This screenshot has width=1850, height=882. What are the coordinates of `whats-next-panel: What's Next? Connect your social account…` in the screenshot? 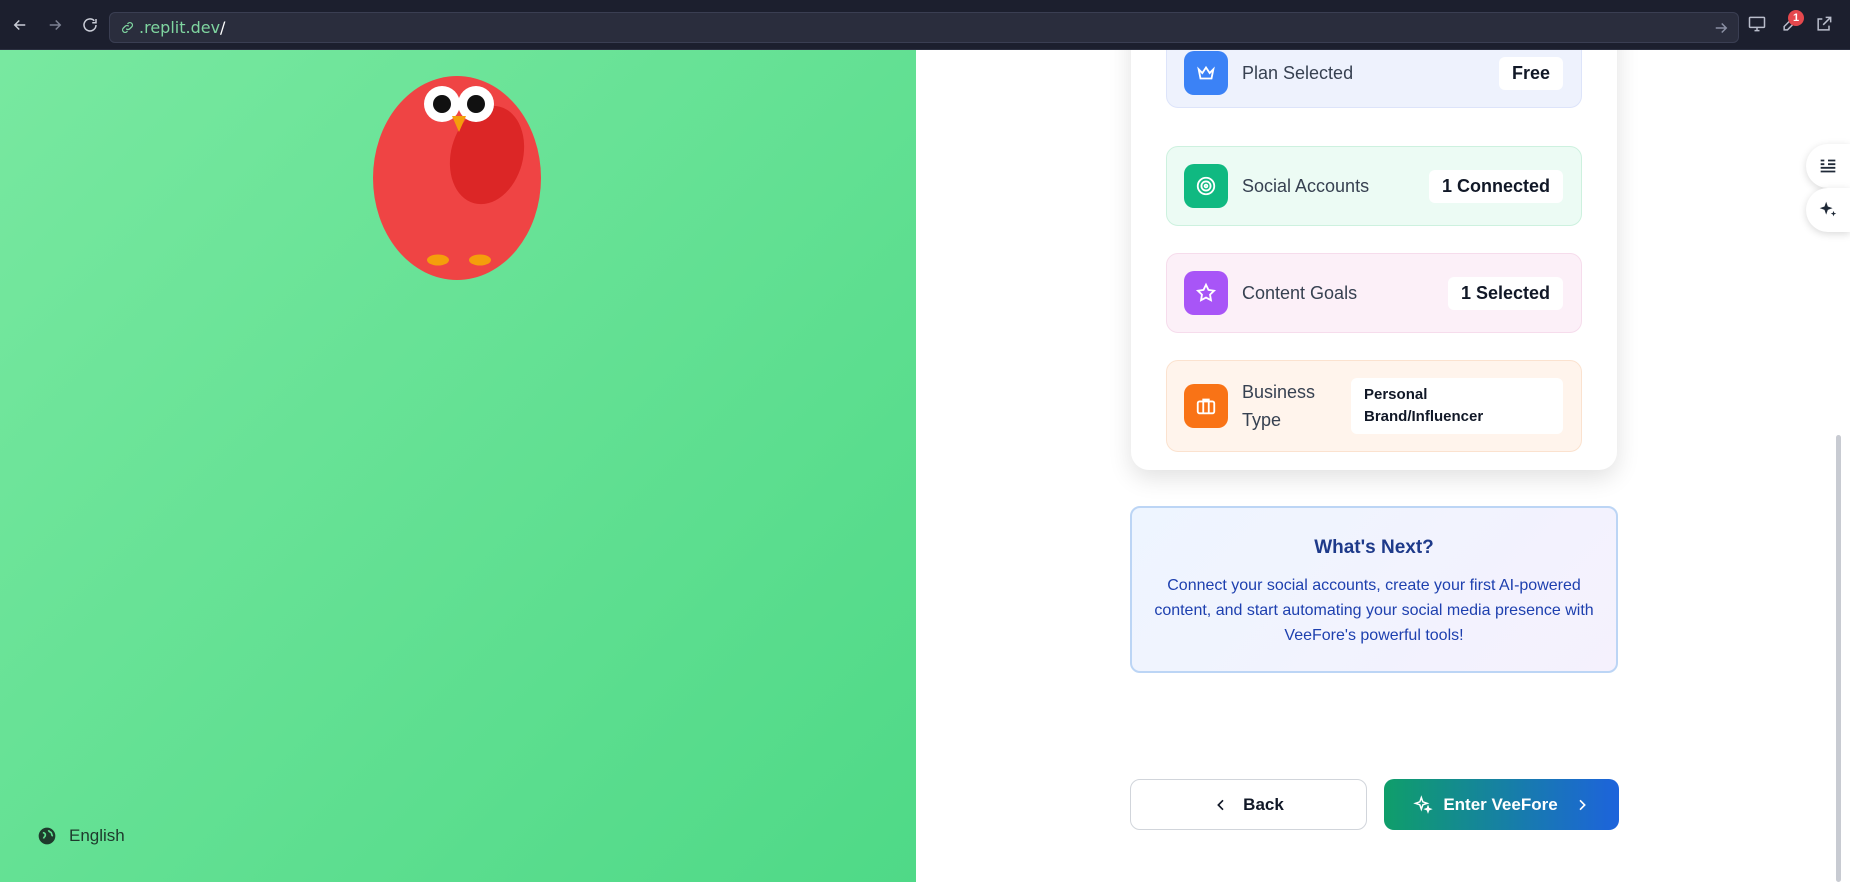 It's located at (1374, 589).